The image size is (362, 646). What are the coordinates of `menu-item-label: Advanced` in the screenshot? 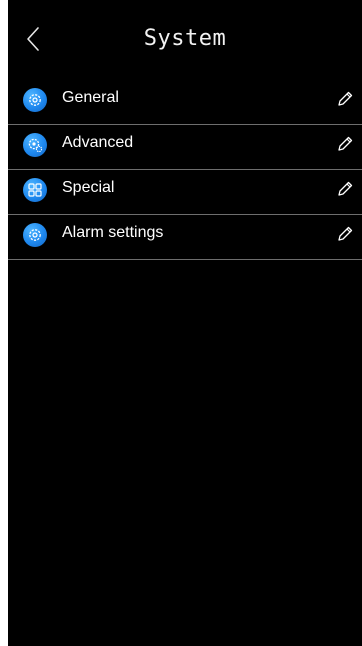 It's located at (98, 142).